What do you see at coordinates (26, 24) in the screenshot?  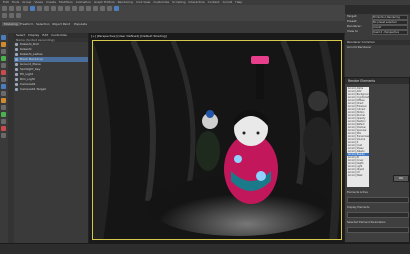 I see `tab-freeform: Freeform` at bounding box center [26, 24].